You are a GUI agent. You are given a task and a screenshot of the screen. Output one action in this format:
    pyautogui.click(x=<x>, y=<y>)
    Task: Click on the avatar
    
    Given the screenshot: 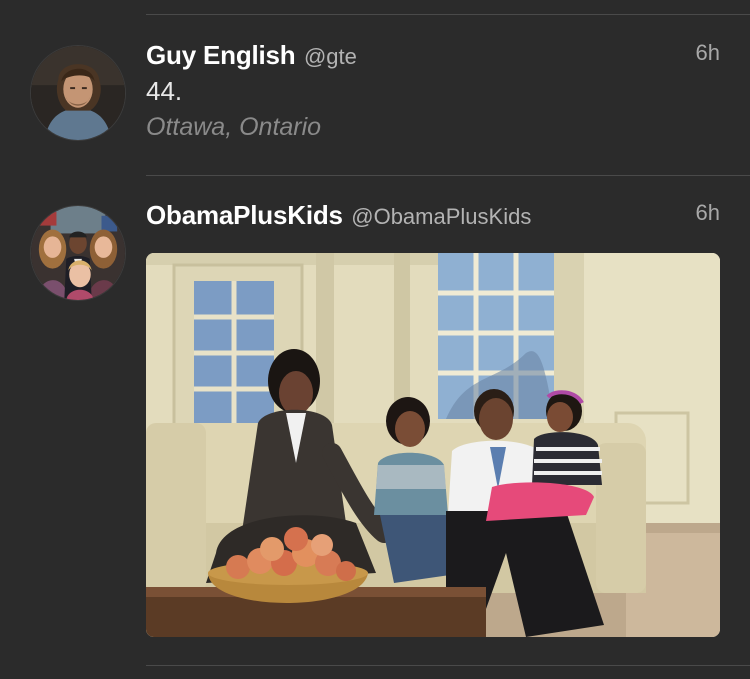 What is the action you would take?
    pyautogui.click(x=78, y=253)
    